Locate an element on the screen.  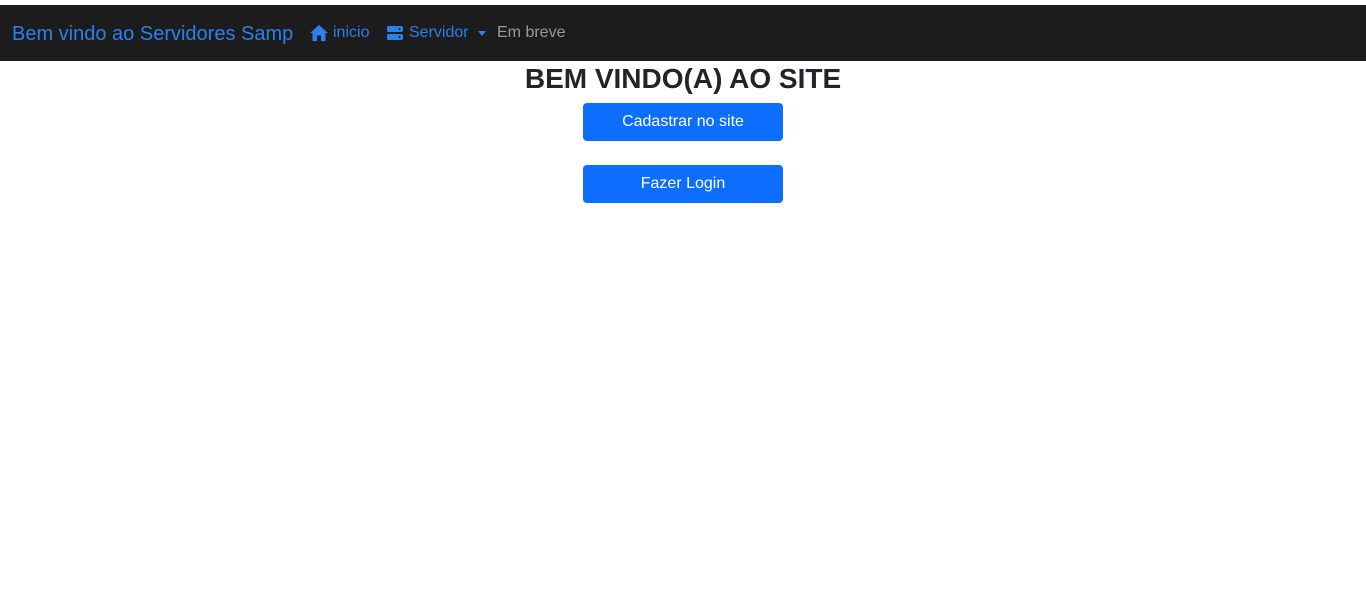
nav-item-label: Em breve is located at coordinates (531, 32).